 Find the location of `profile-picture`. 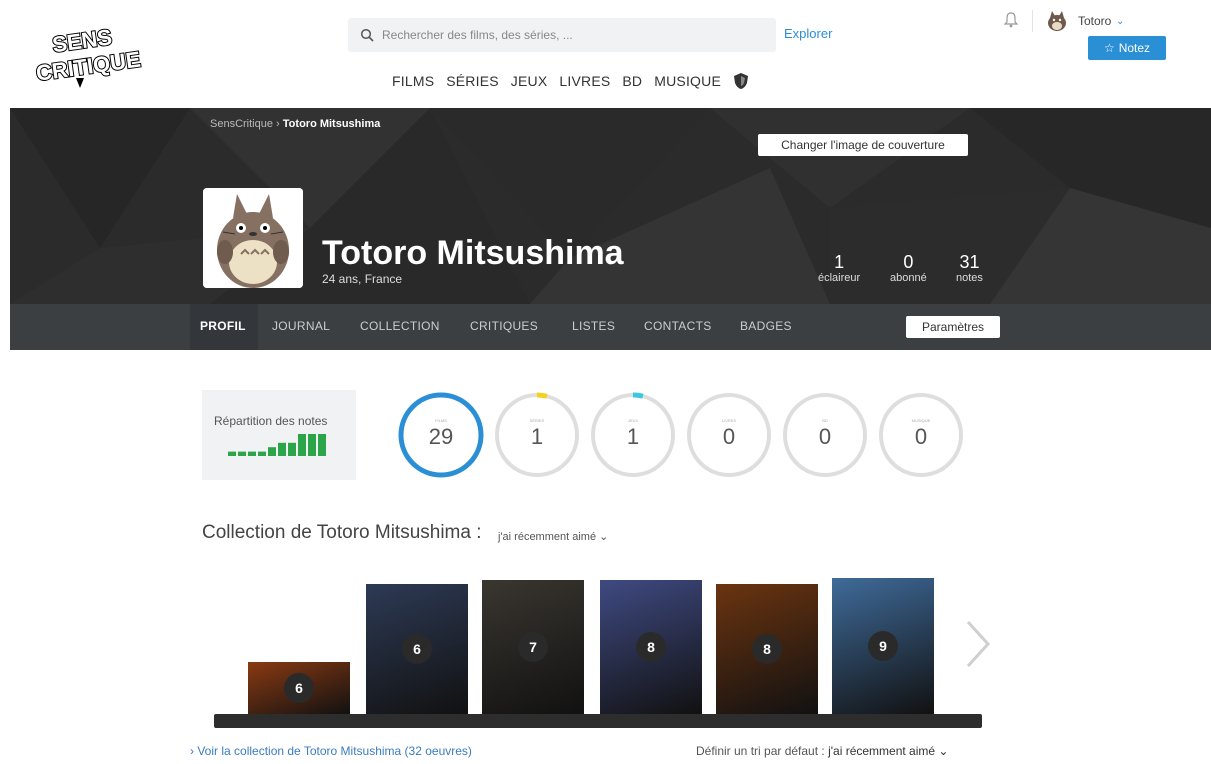

profile-picture is located at coordinates (253, 238).